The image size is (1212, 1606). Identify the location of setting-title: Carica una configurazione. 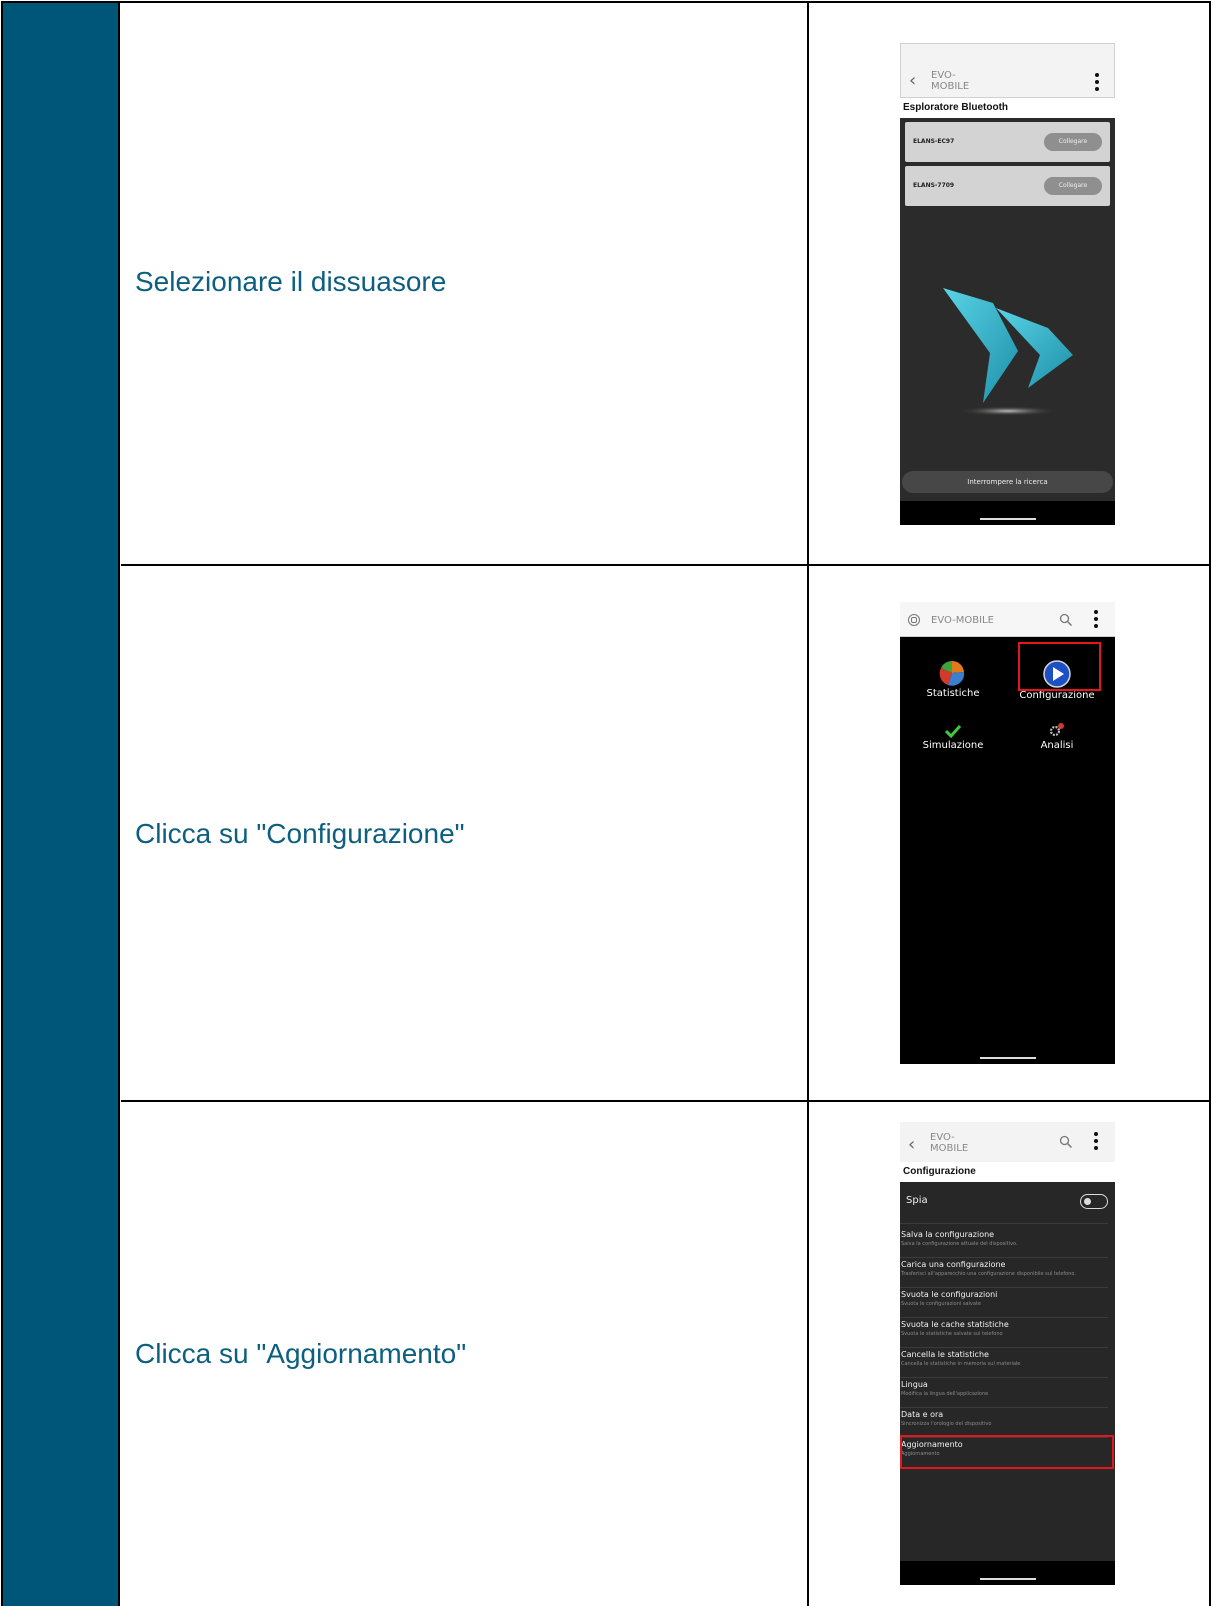
(953, 1264).